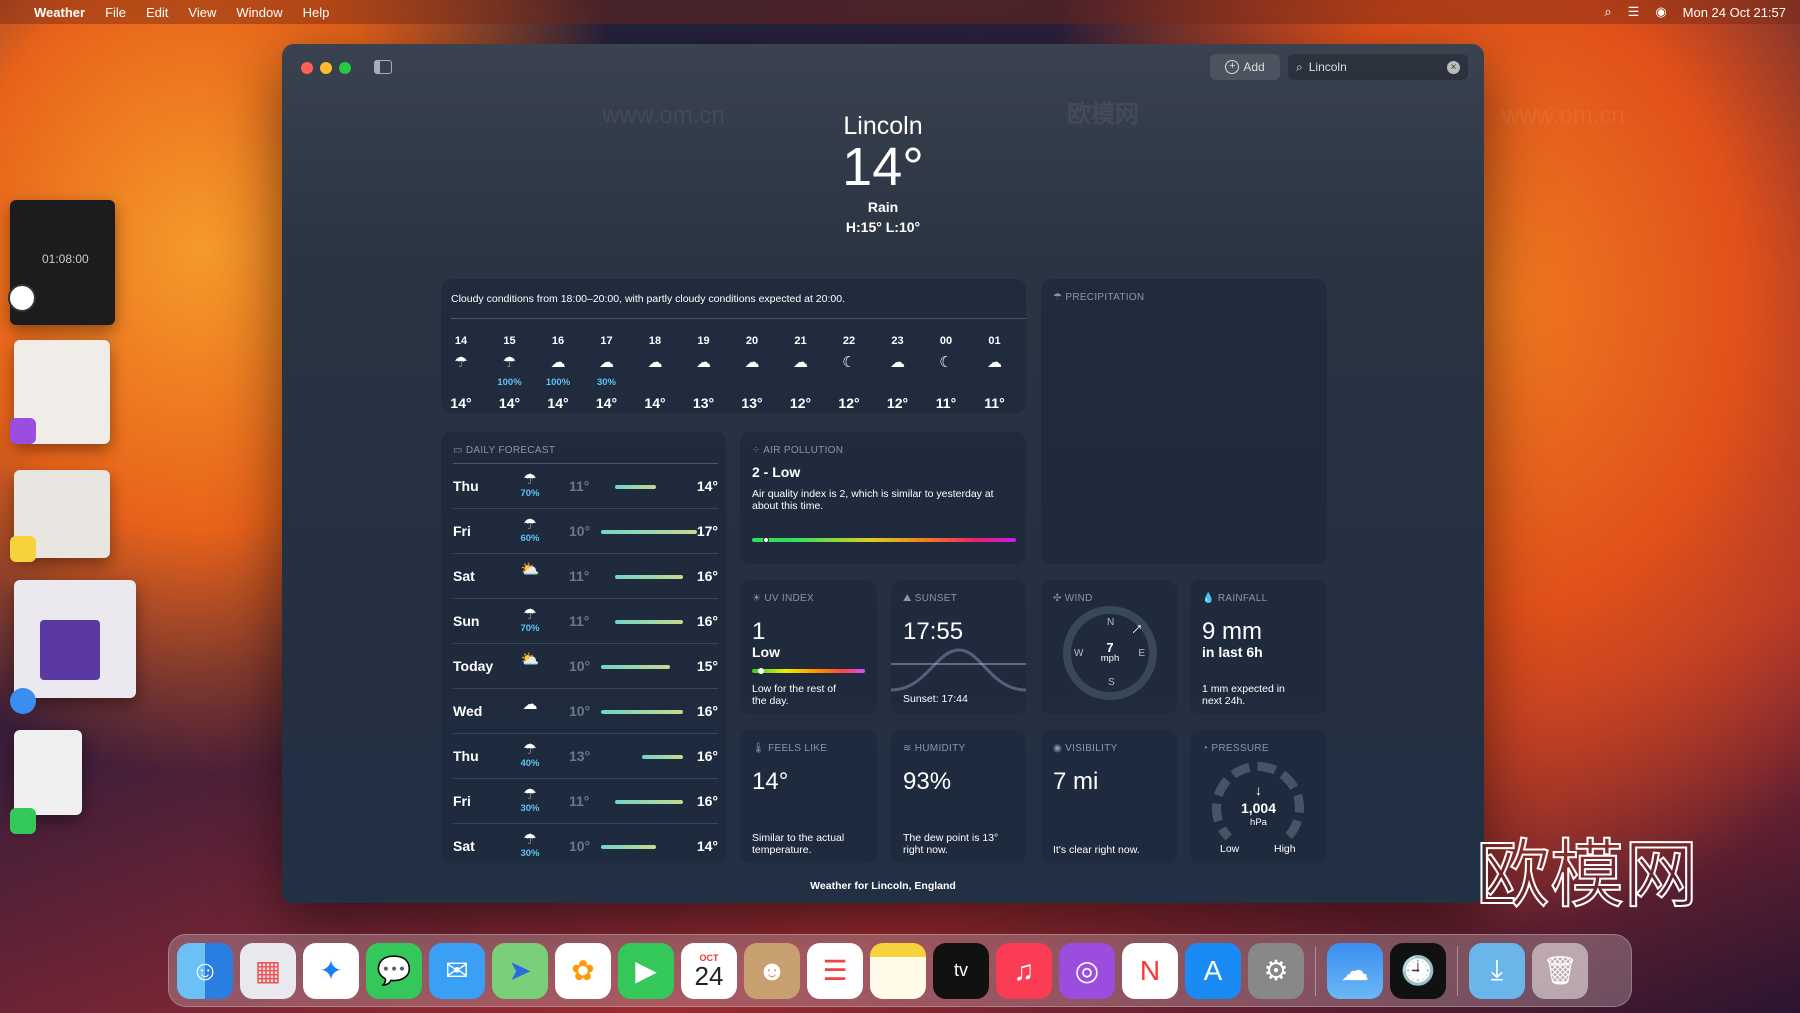 This screenshot has height=1013, width=1800. Describe the element at coordinates (394, 970) in the screenshot. I see `messages-icon: 💬` at that location.